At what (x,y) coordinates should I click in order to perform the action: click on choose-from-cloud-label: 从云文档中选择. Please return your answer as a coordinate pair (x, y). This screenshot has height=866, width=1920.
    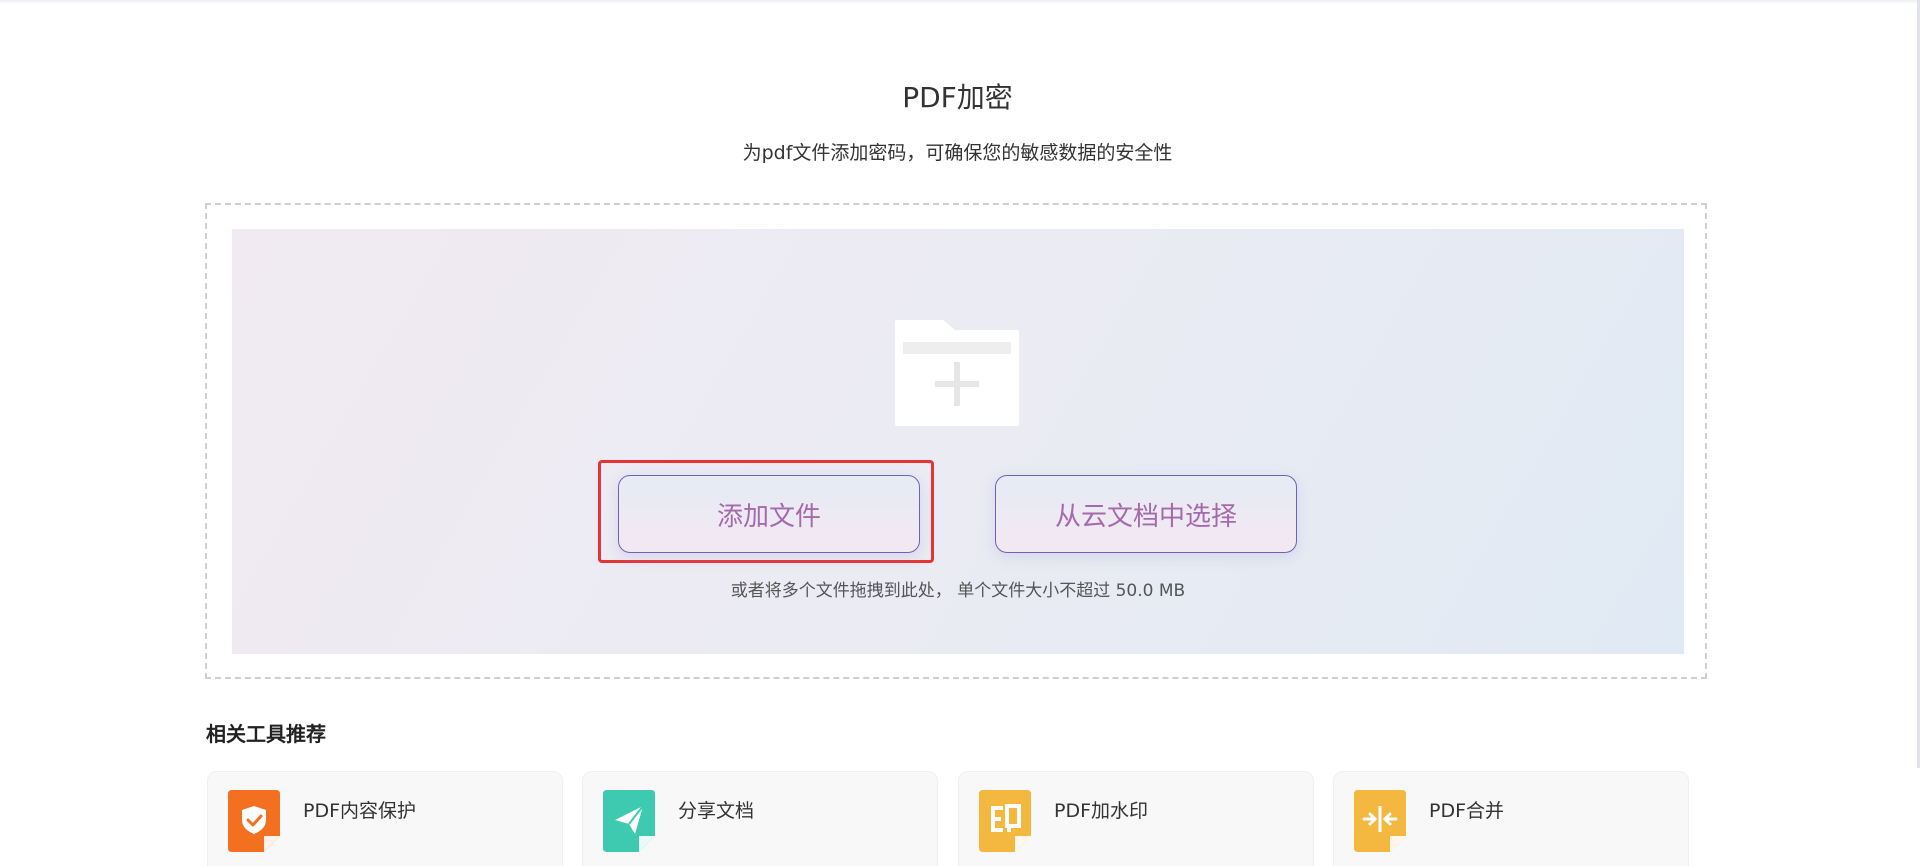
    Looking at the image, I should click on (1145, 516).